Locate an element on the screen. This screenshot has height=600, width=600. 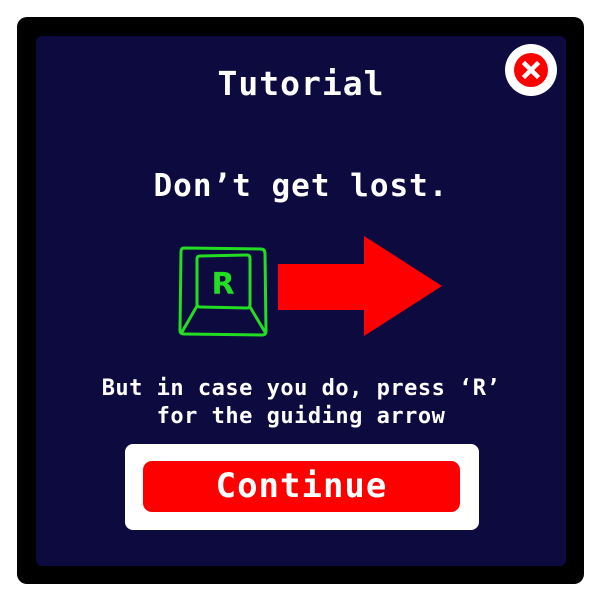
instruction-line-2: for the guiding arrow is located at coordinates (301, 416).